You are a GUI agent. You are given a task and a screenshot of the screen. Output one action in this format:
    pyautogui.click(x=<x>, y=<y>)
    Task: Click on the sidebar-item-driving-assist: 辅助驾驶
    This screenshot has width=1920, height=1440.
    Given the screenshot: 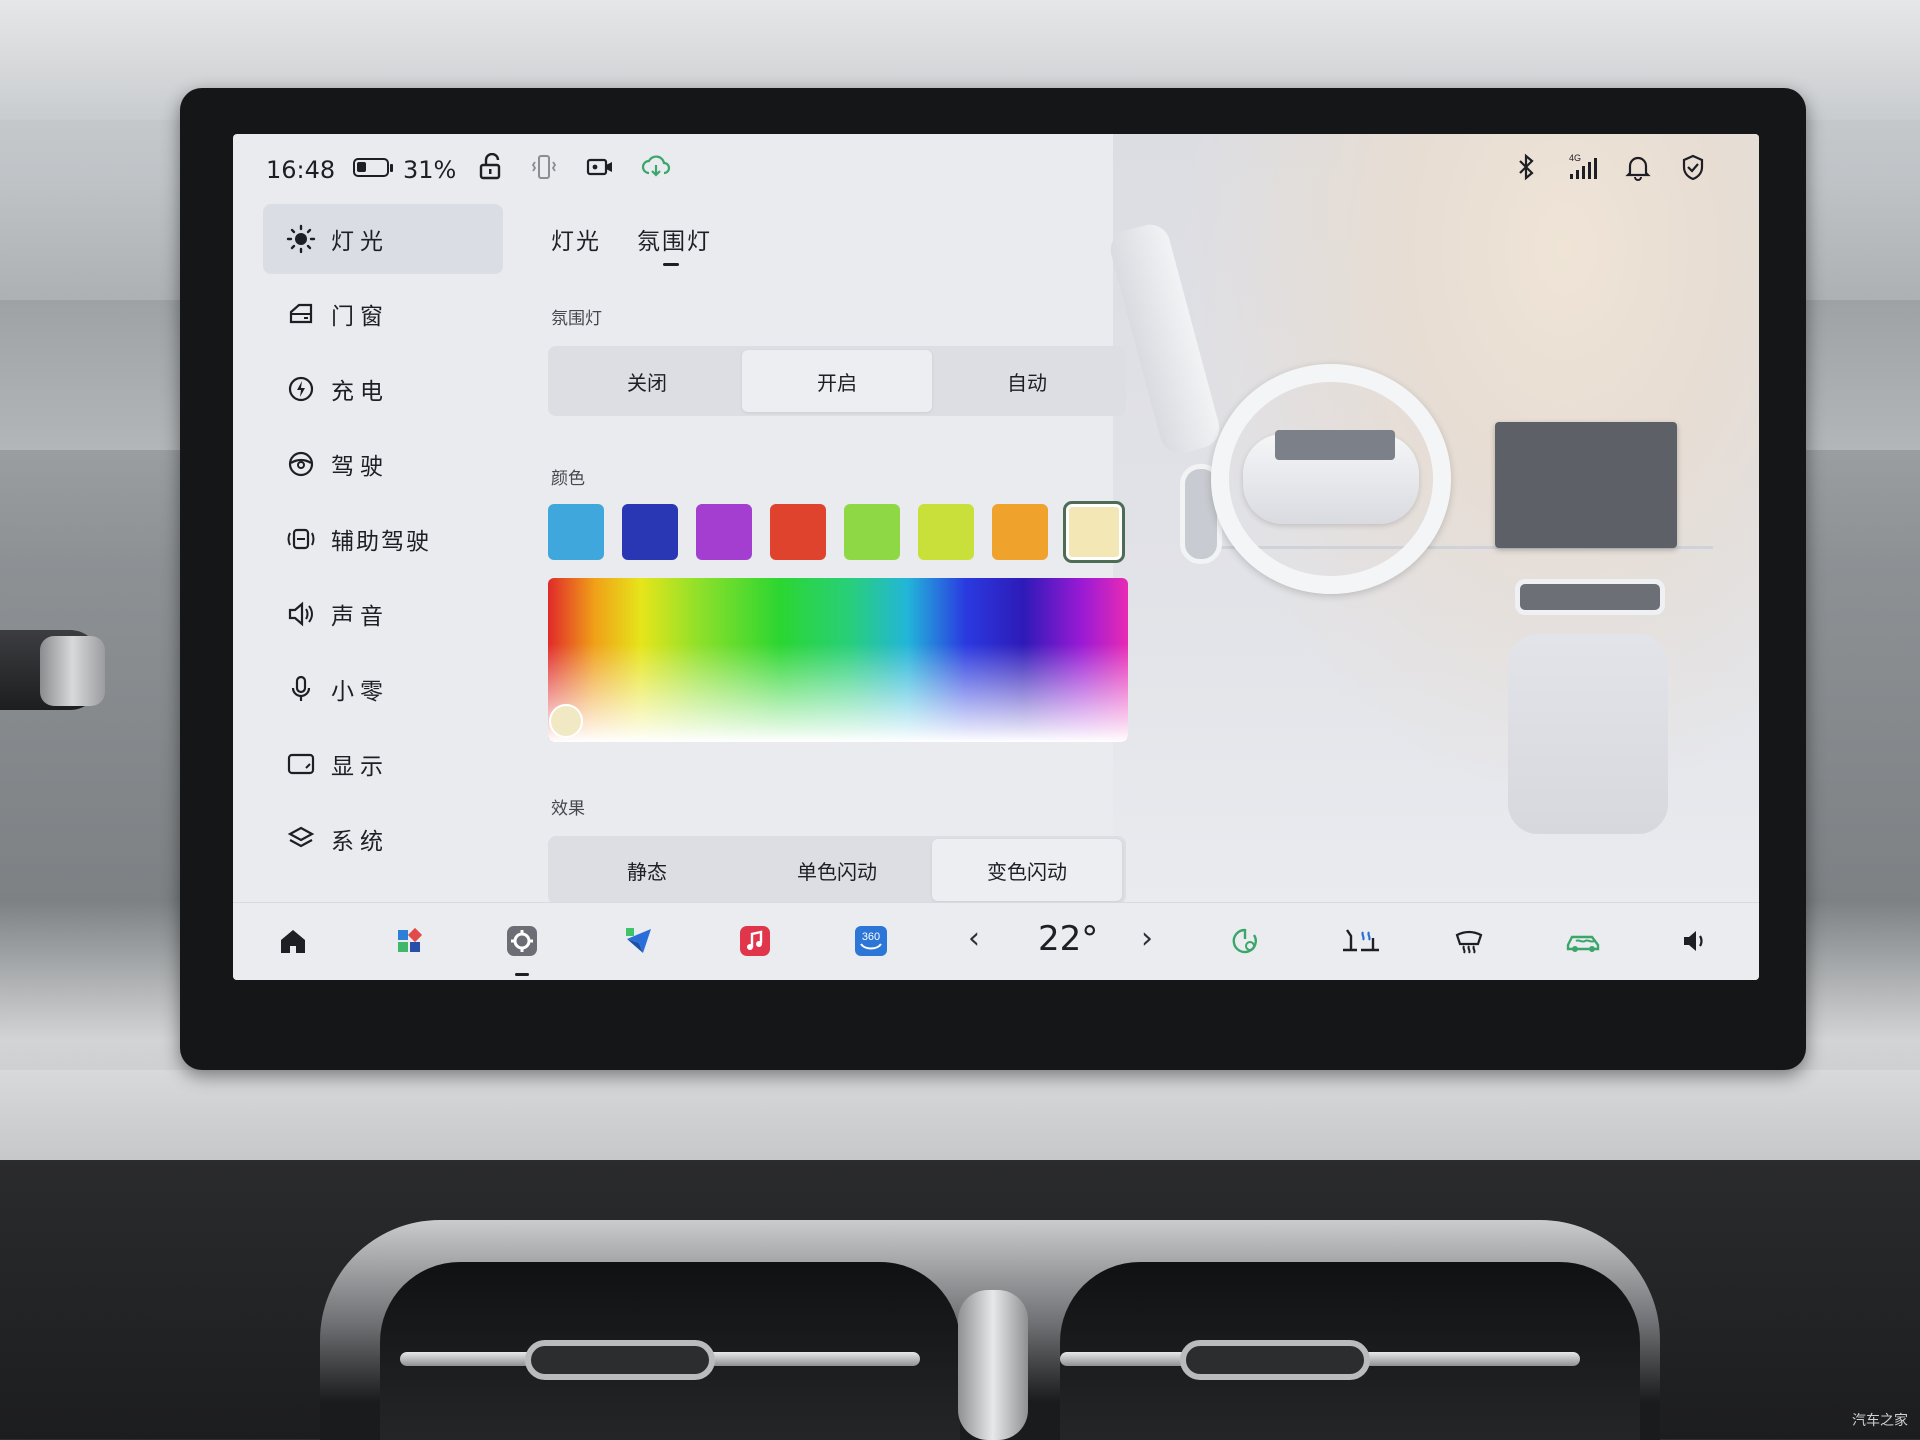 What is the action you would take?
    pyautogui.click(x=383, y=539)
    